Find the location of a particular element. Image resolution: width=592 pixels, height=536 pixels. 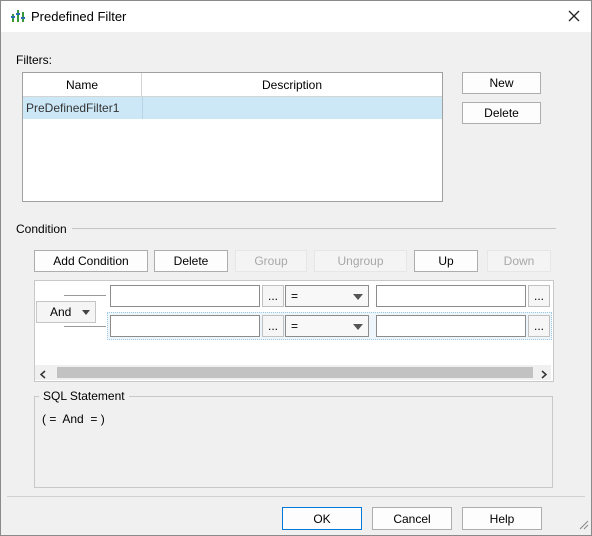

close-icon is located at coordinates (574, 16).